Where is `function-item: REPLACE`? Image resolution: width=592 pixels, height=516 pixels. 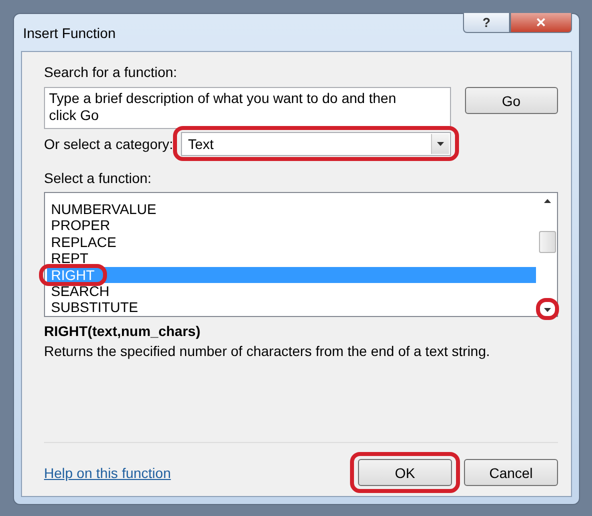
function-item: REPLACE is located at coordinates (291, 242).